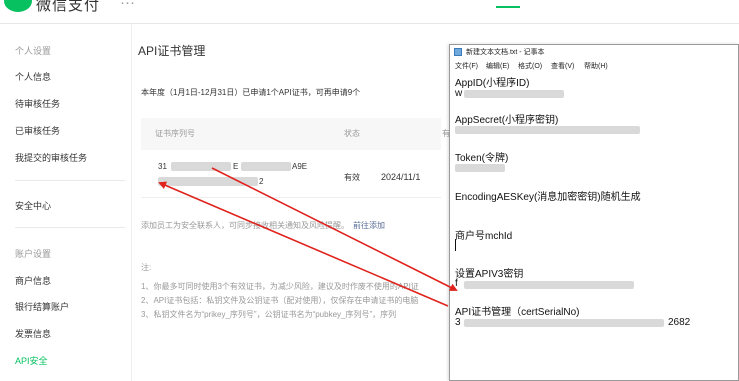  Describe the element at coordinates (31, 360) in the screenshot. I see `sidebar-item-api-security: API安全` at that location.